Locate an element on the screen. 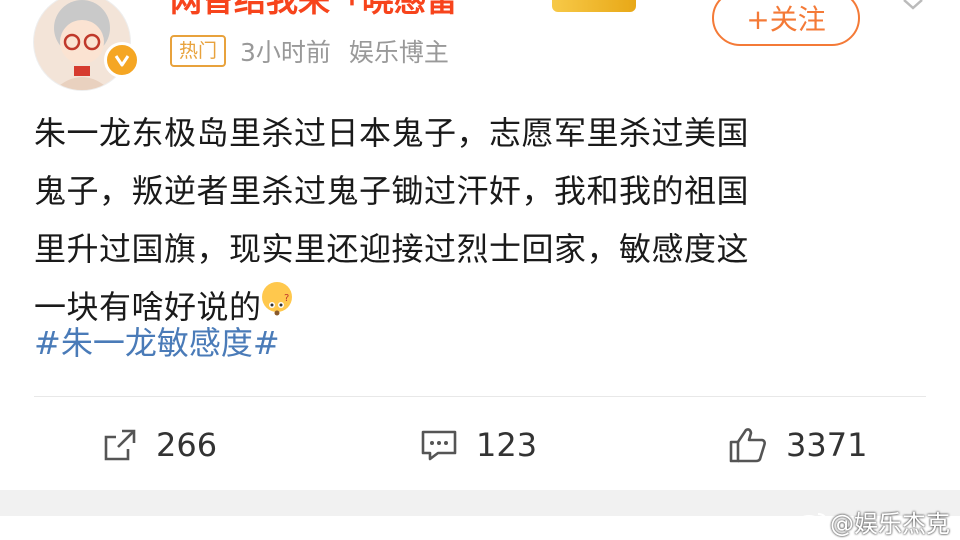 Image resolution: width=960 pixels, height=540 pixels. like-button: 3371 is located at coordinates (797, 445).